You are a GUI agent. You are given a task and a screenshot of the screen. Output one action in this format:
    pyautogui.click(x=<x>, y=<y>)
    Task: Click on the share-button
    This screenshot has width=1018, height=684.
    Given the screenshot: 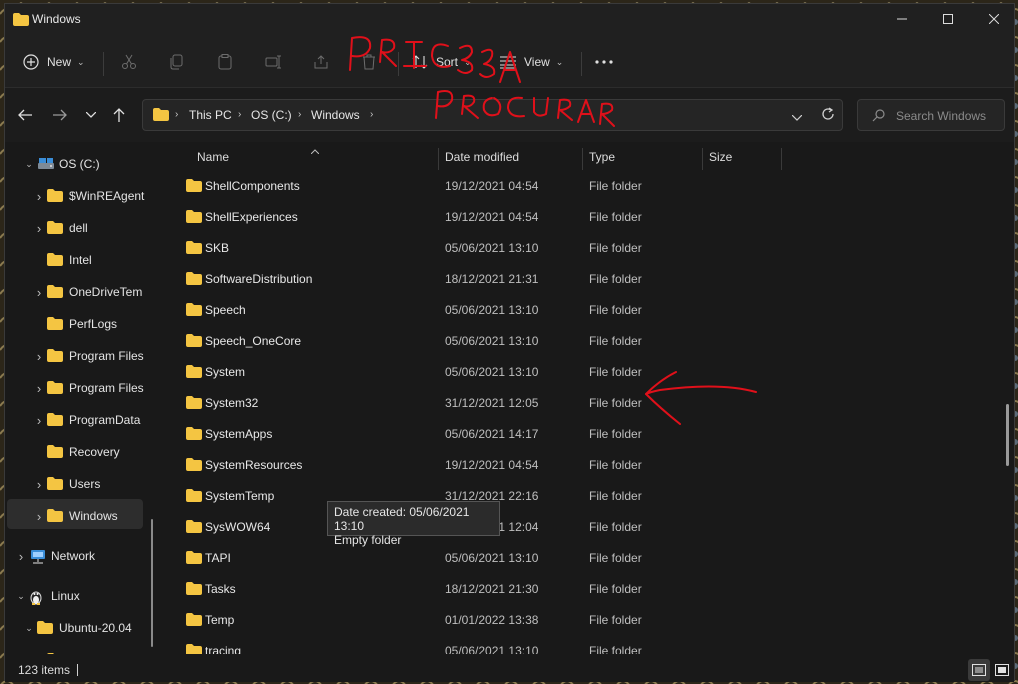 What is the action you would take?
    pyautogui.click(x=321, y=62)
    